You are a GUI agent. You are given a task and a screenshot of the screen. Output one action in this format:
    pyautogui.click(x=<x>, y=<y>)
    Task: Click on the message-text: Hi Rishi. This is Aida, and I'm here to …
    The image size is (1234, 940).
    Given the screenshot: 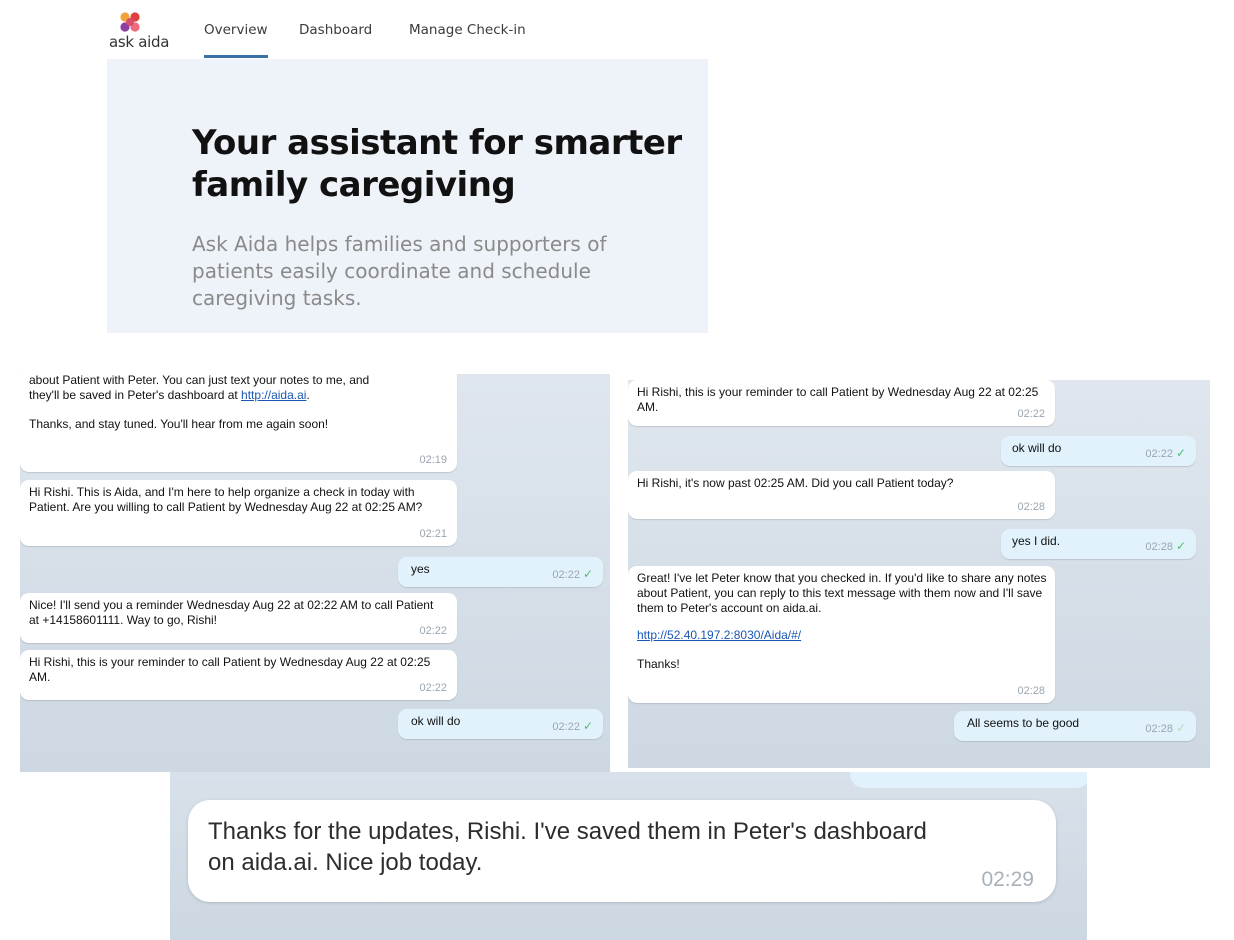 What is the action you would take?
    pyautogui.click(x=226, y=499)
    